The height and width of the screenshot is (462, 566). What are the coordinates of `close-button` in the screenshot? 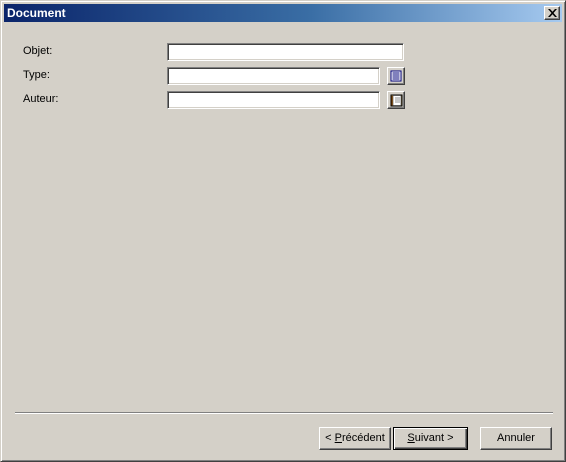 It's located at (552, 13).